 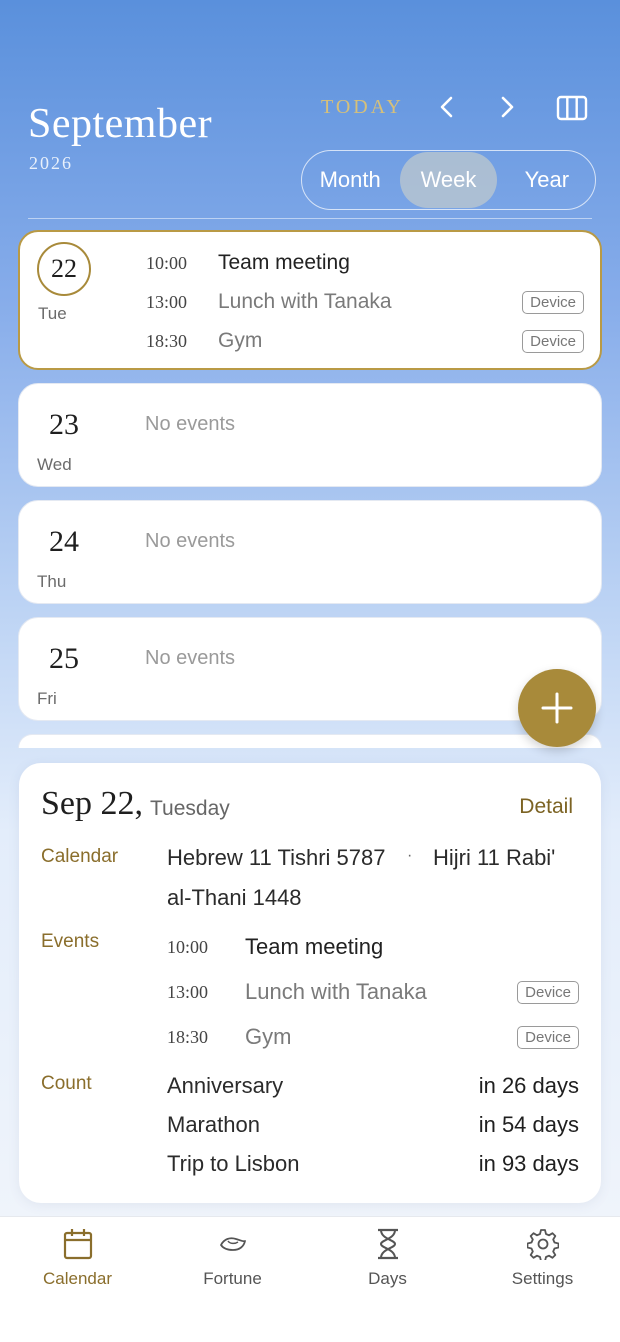 I want to click on previous-week-button, so click(x=447, y=107).